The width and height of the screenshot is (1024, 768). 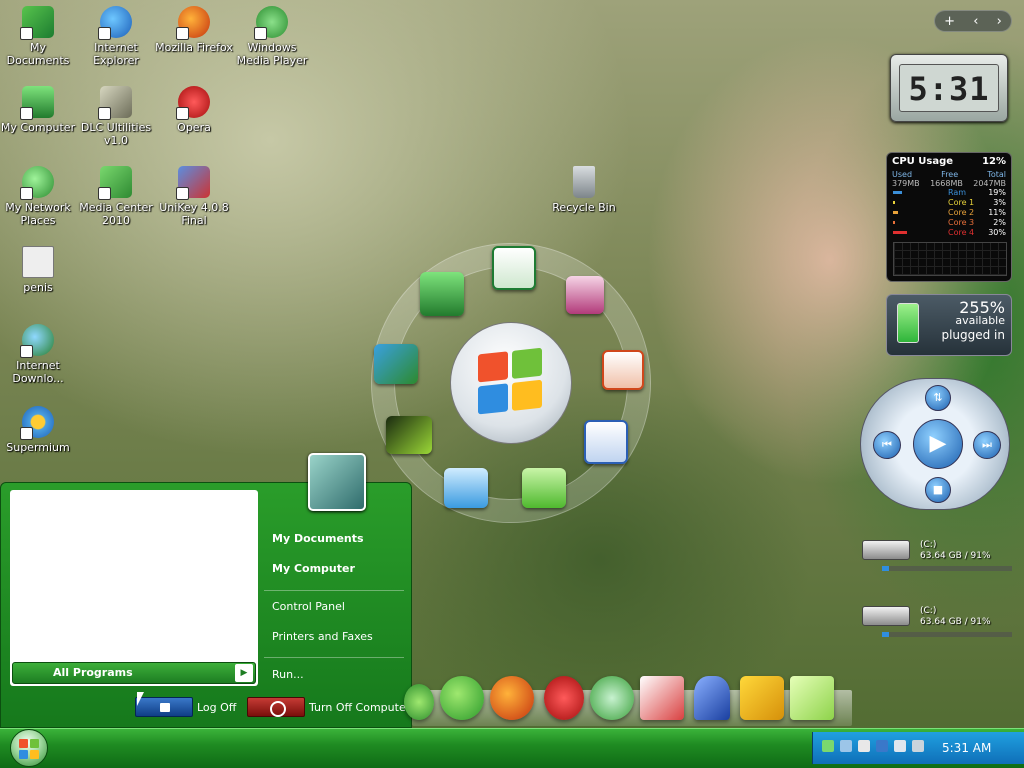 What do you see at coordinates (812, 698) in the screenshot?
I see `folder-icon` at bounding box center [812, 698].